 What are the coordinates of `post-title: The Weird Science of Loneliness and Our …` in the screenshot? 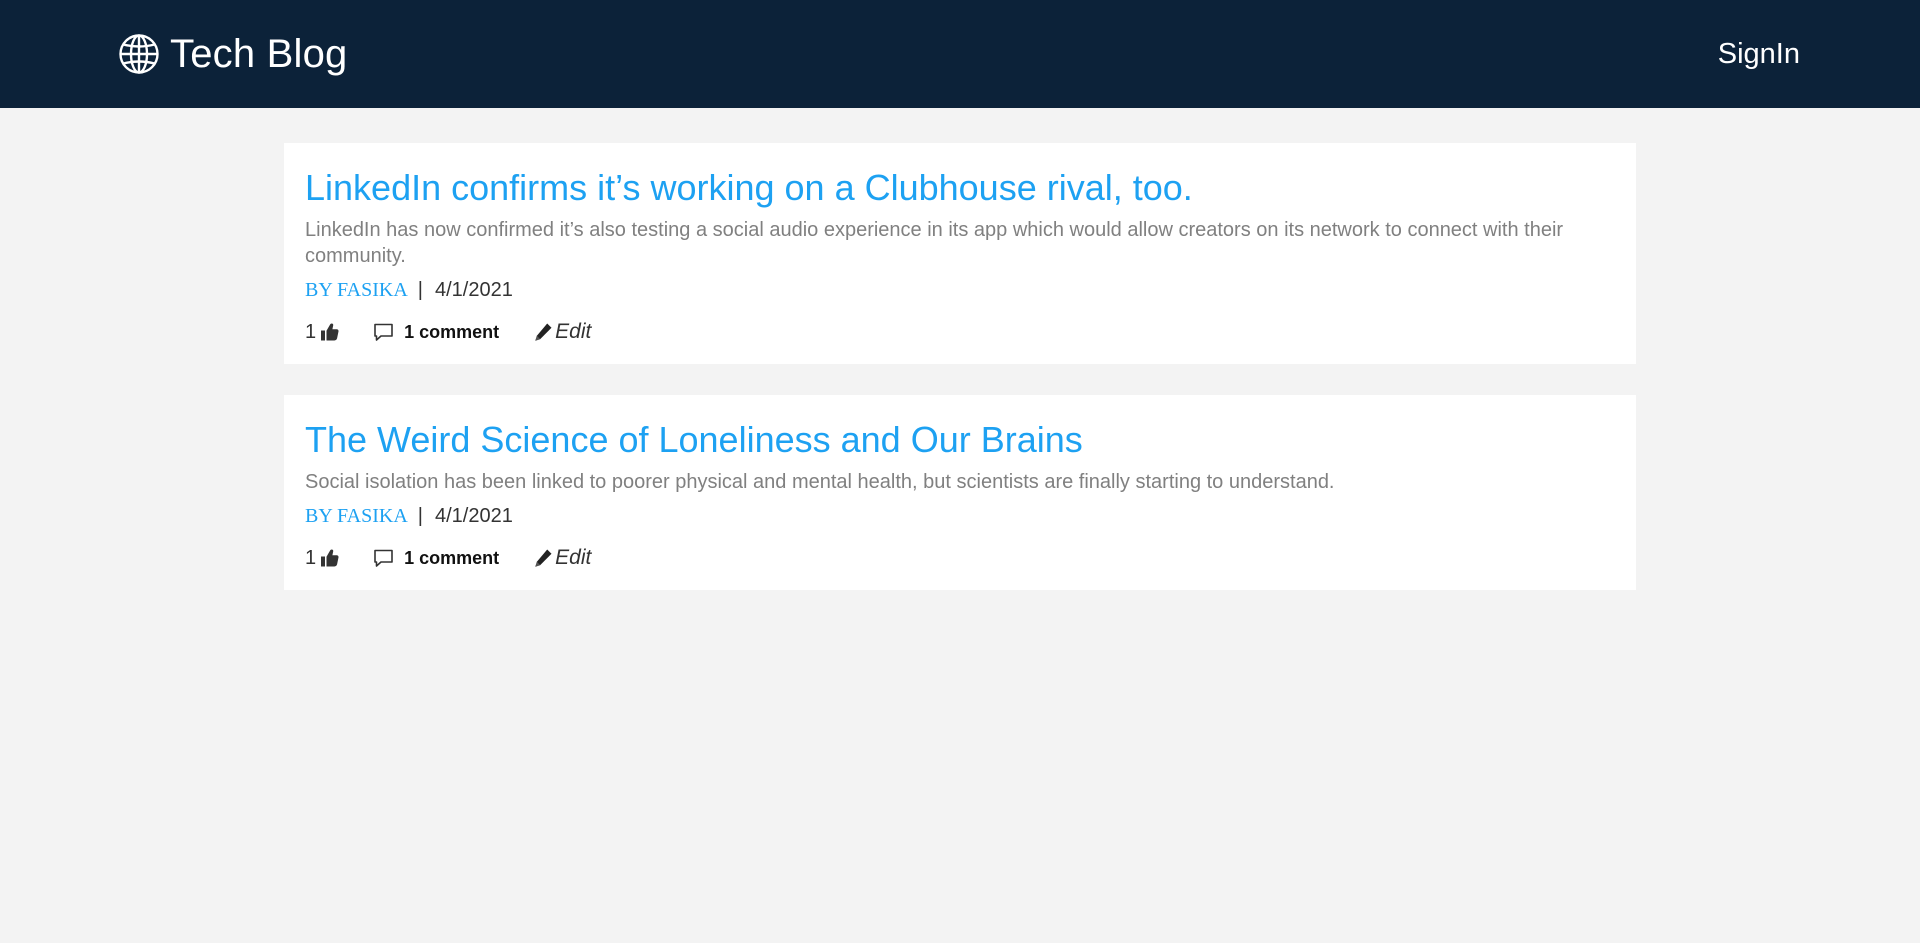 It's located at (694, 440).